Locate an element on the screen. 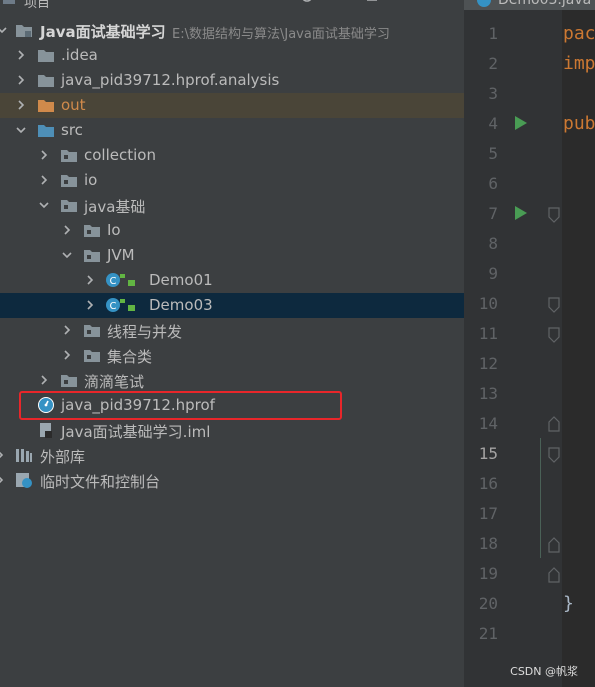  tree-item-collections-cn: 集合类 is located at coordinates (232, 355).